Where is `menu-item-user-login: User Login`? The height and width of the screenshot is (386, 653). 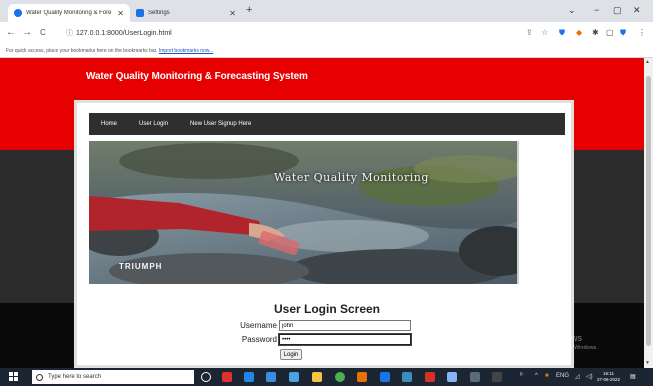 menu-item-user-login: User Login is located at coordinates (153, 124).